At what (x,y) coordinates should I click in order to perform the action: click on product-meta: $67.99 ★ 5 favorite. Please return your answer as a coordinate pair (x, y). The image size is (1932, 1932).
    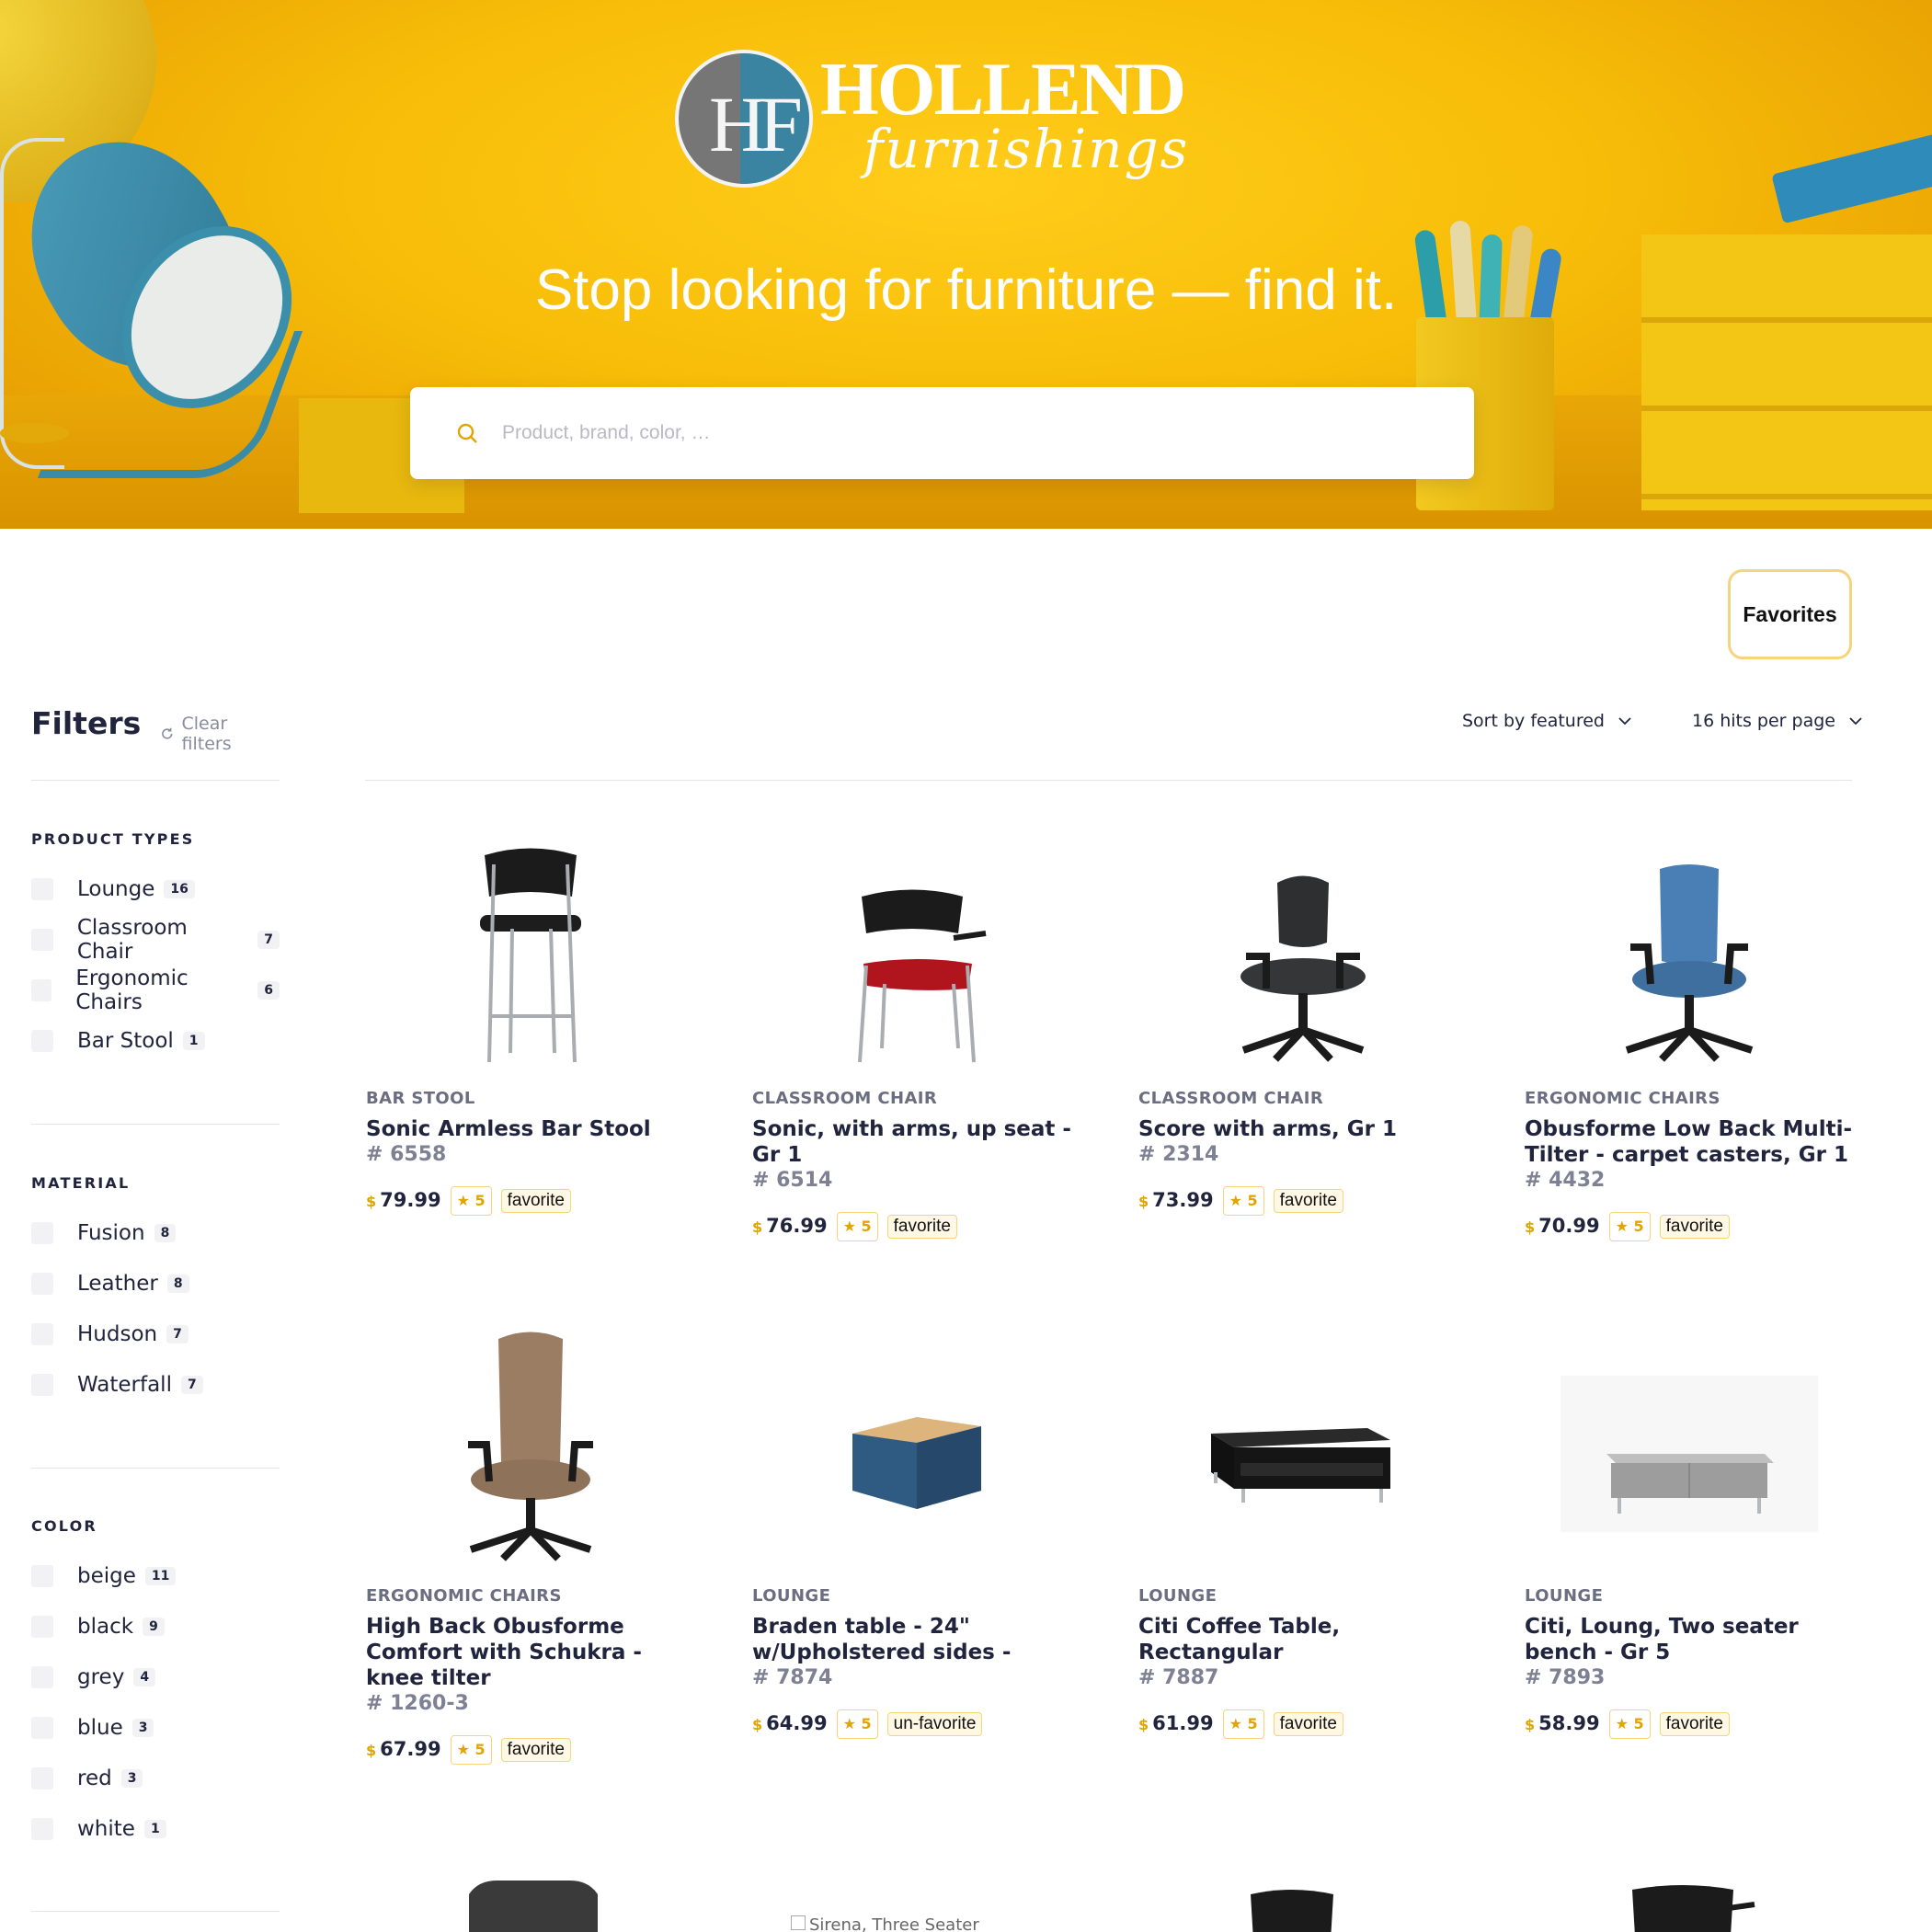
    Looking at the image, I should click on (531, 1750).